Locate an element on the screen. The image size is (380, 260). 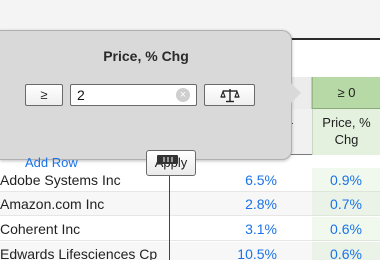
value-cell: 10.5% is located at coordinates (257, 253).